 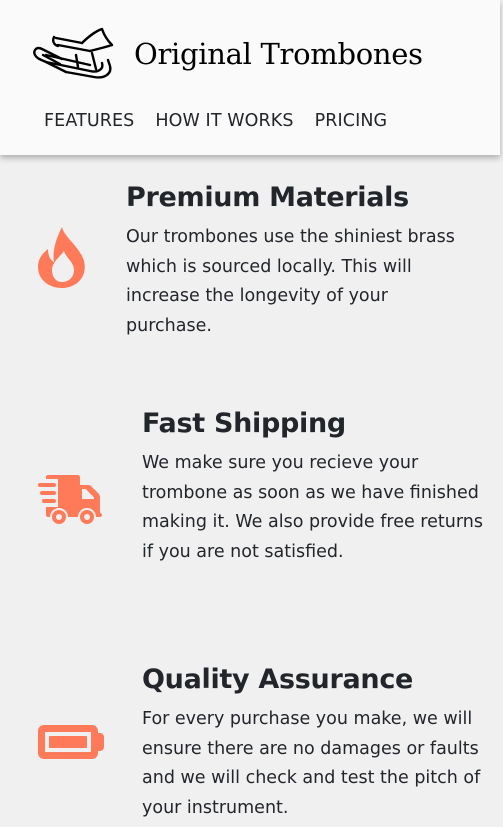 I want to click on trombone-icon, so click(x=73, y=53).